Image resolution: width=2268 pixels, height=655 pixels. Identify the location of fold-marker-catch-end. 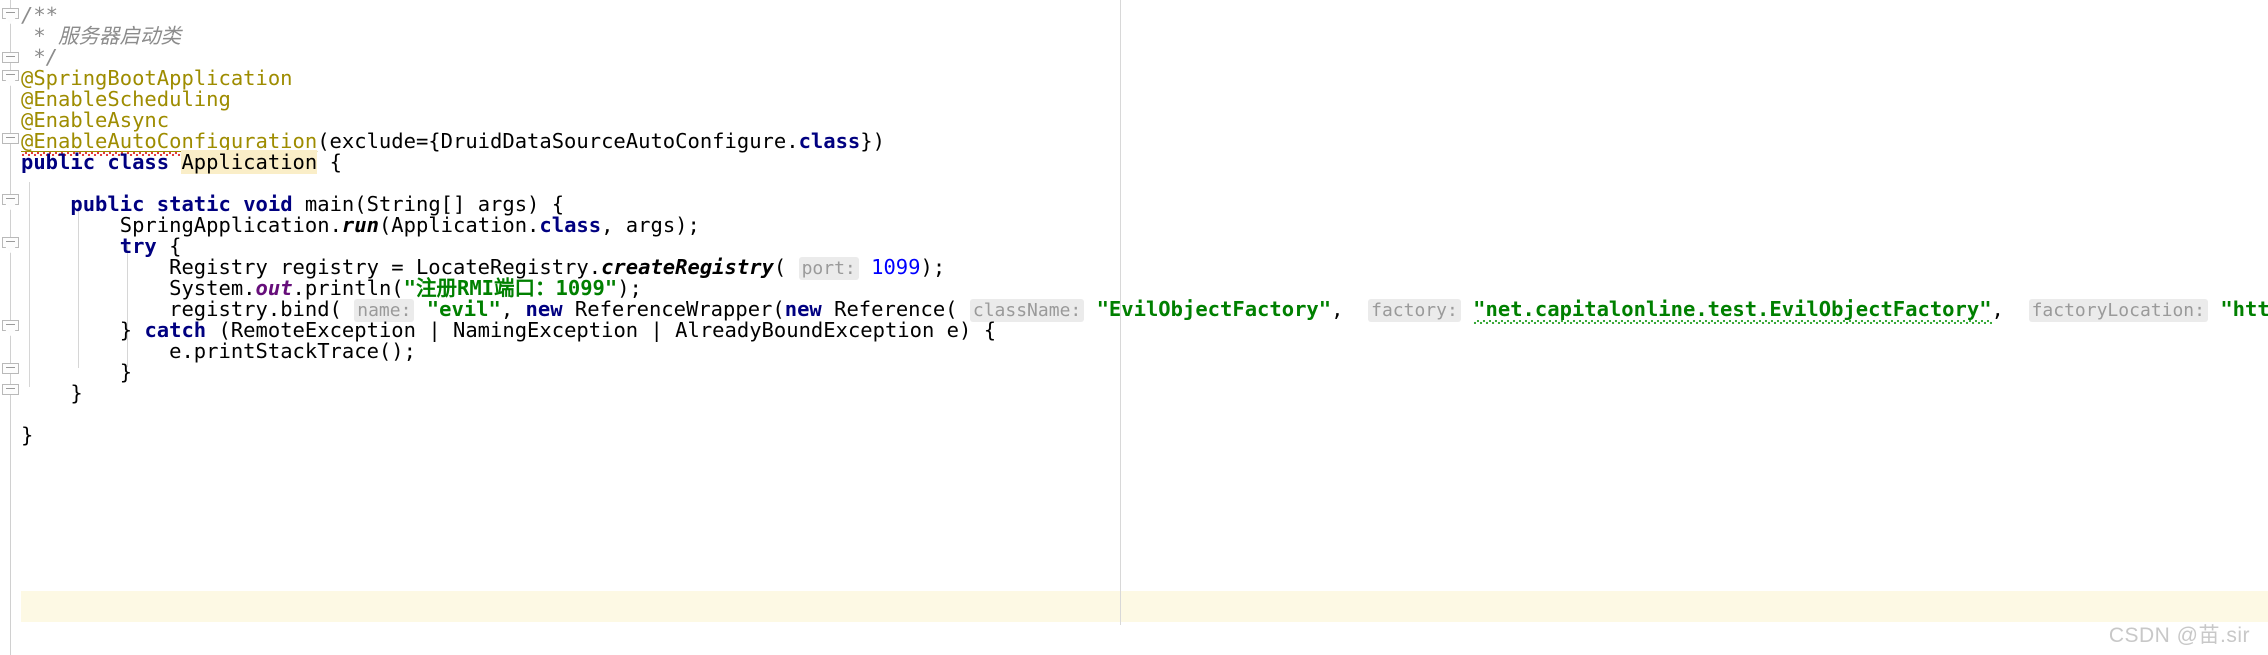
(10, 370).